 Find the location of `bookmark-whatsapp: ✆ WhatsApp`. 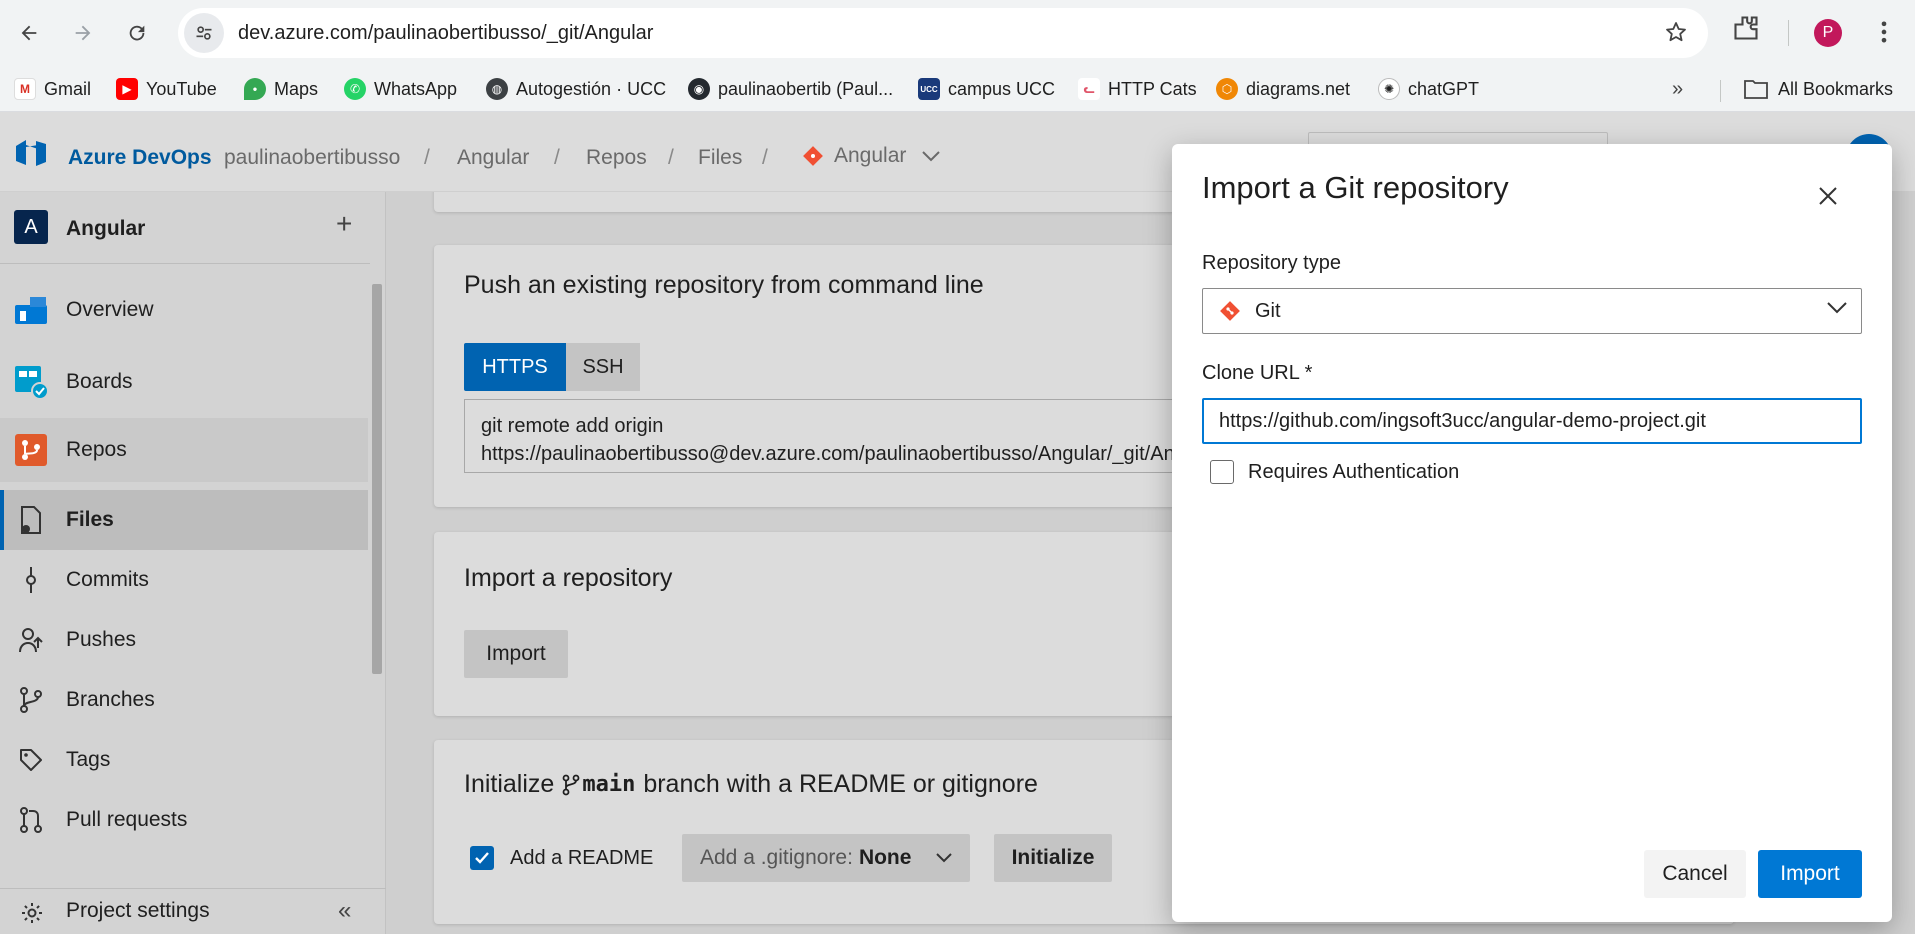

bookmark-whatsapp: ✆ WhatsApp is located at coordinates (400, 89).